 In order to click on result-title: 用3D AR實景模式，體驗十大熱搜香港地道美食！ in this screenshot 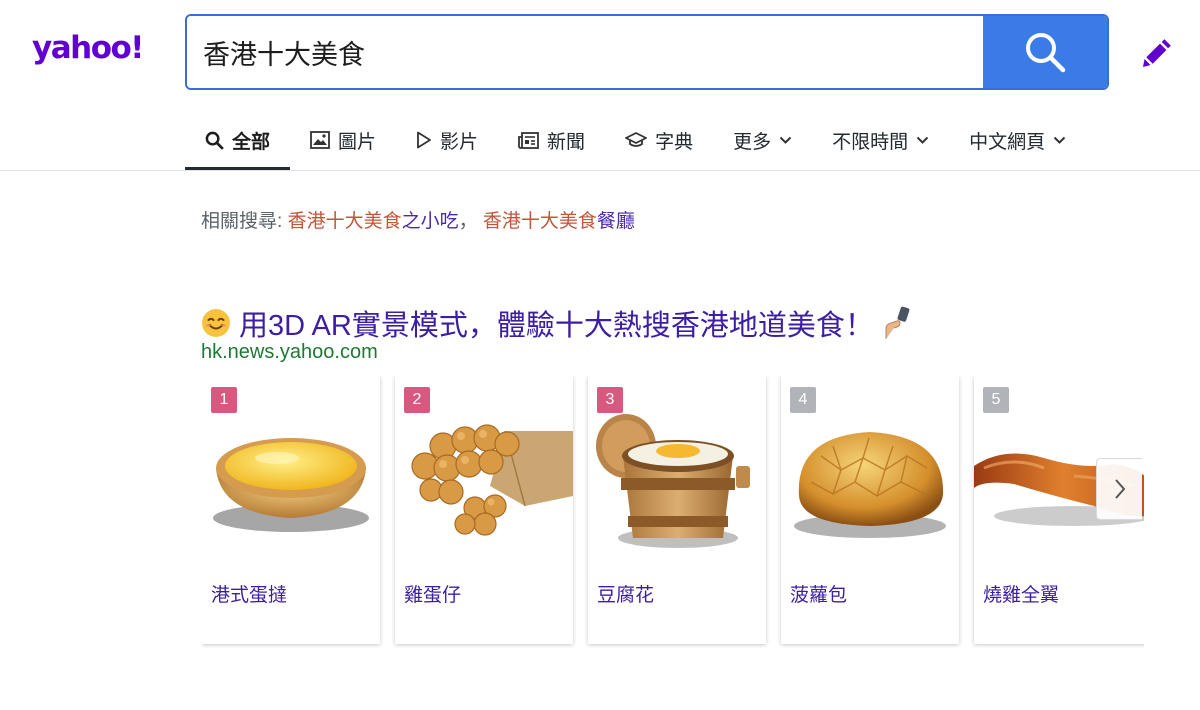, I will do `click(556, 326)`.